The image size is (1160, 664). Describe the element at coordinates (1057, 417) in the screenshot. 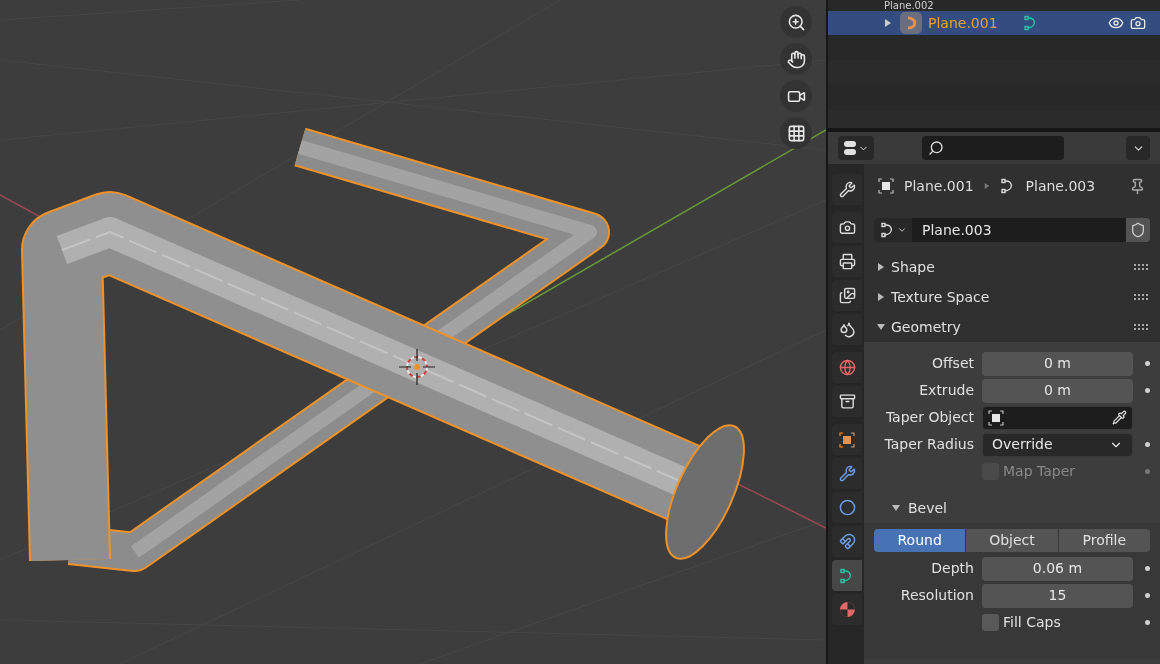

I see `object-field` at that location.